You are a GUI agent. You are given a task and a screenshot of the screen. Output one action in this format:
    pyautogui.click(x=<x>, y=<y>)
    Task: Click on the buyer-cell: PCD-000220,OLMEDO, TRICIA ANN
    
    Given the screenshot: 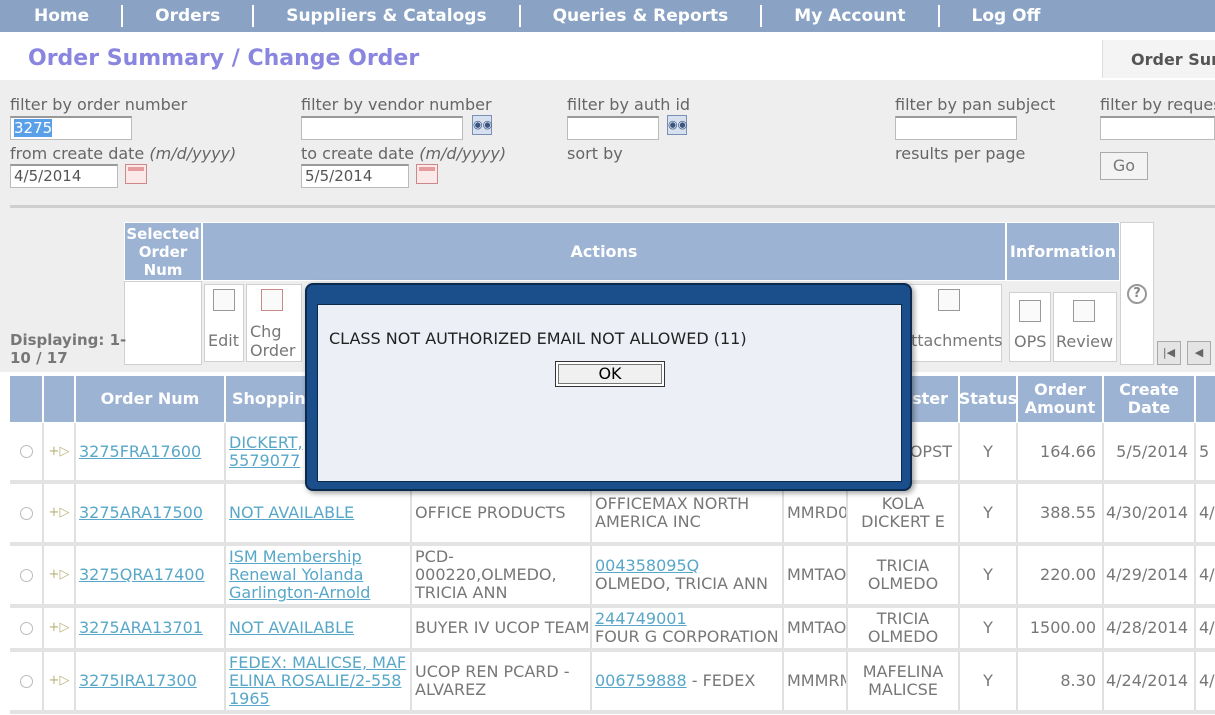 What is the action you would take?
    pyautogui.click(x=502, y=575)
    